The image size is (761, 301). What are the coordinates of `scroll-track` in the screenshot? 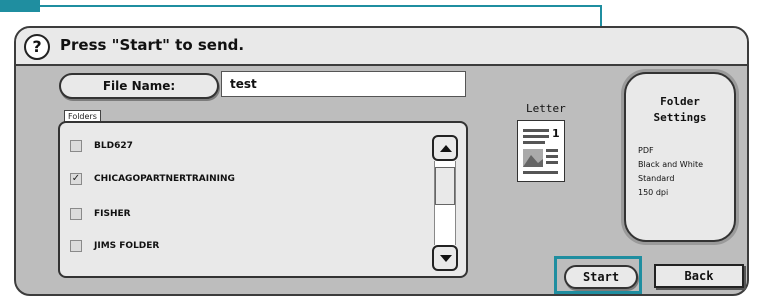 It's located at (445, 203).